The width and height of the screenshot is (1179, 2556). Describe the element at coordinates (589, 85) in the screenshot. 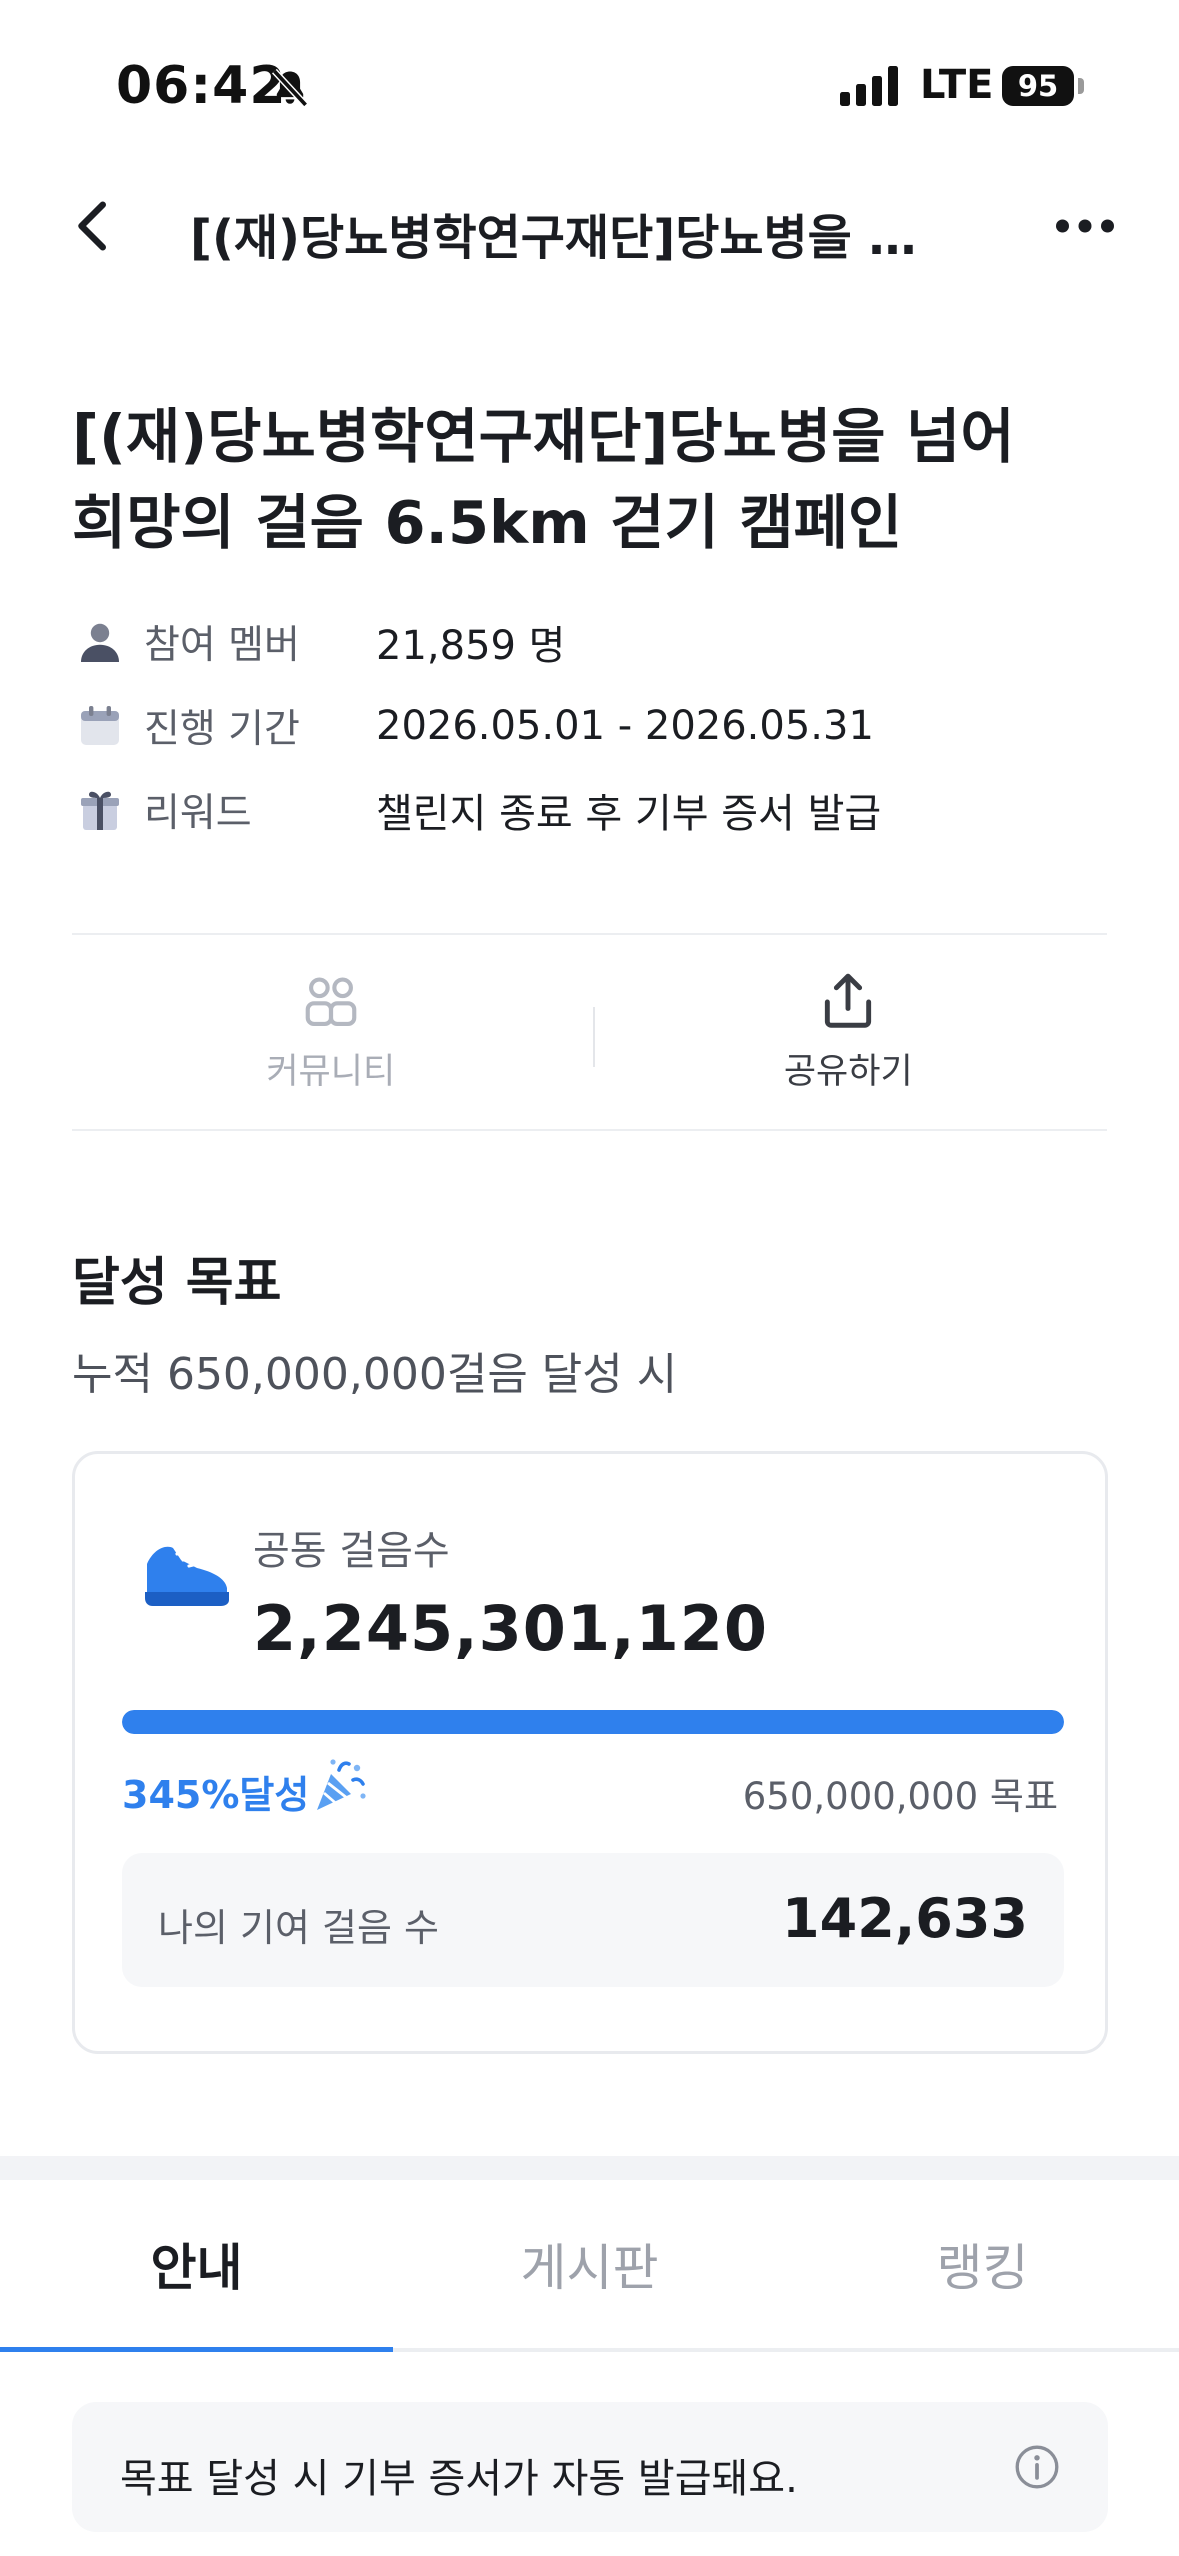

I see `status-bar: 06:42 LTE 95` at that location.